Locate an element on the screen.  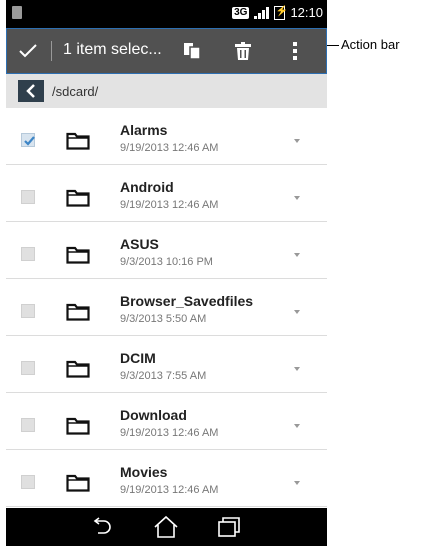
done-button is located at coordinates (28, 50).